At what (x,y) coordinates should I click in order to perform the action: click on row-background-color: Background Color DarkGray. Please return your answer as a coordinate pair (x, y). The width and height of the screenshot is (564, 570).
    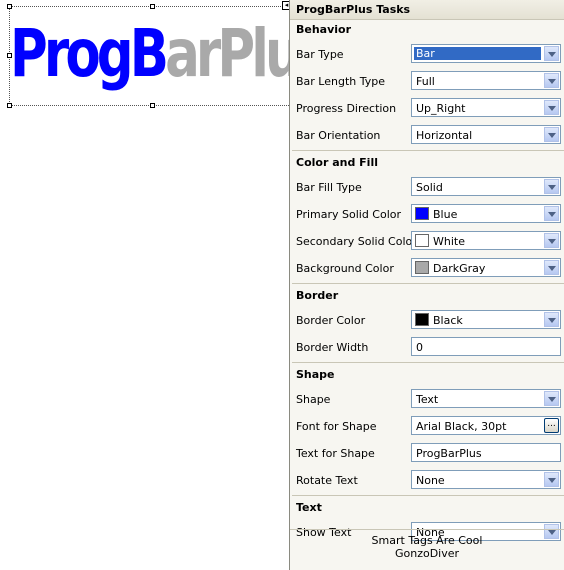
    Looking at the image, I should click on (427, 267).